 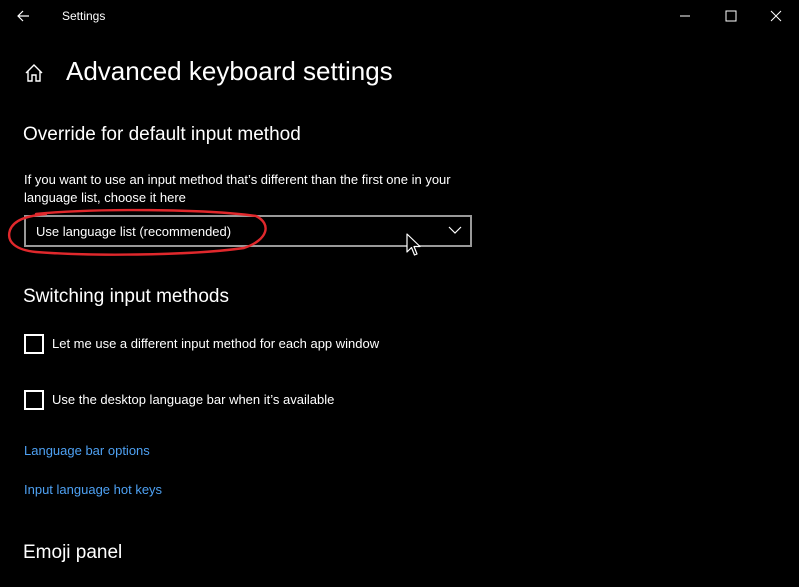 I want to click on desktop-language-bar-checkbox, so click(x=34, y=400).